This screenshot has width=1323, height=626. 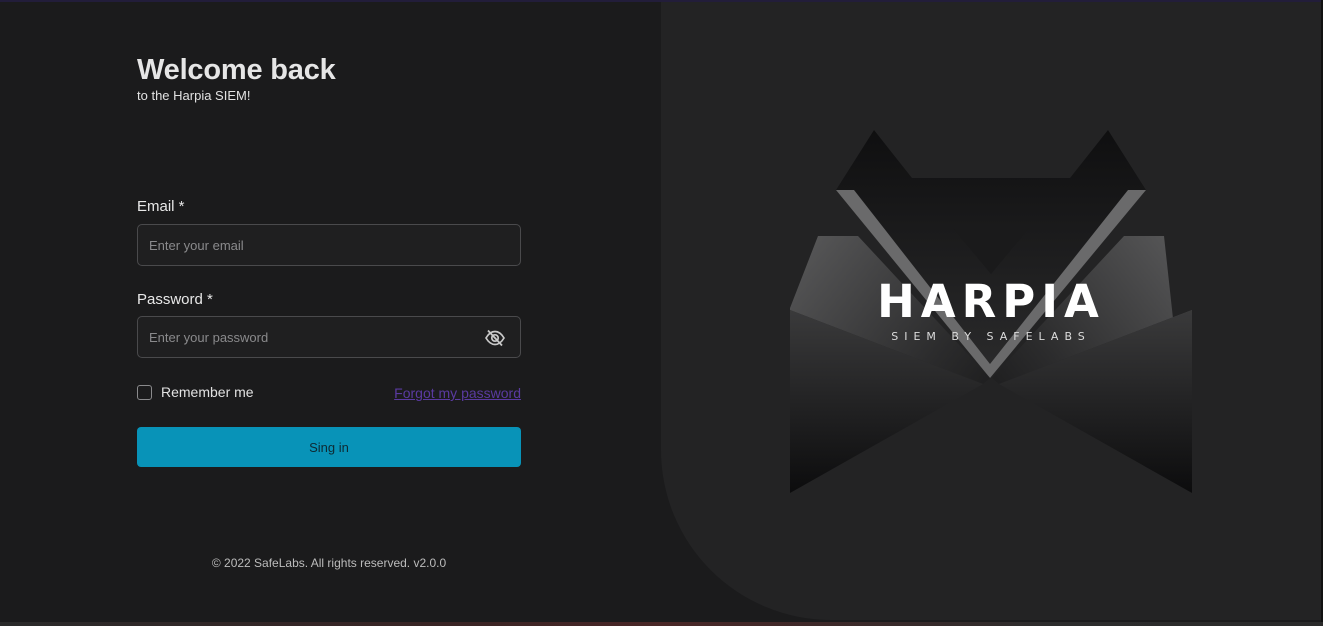 I want to click on bottom-border, so click(x=661, y=624).